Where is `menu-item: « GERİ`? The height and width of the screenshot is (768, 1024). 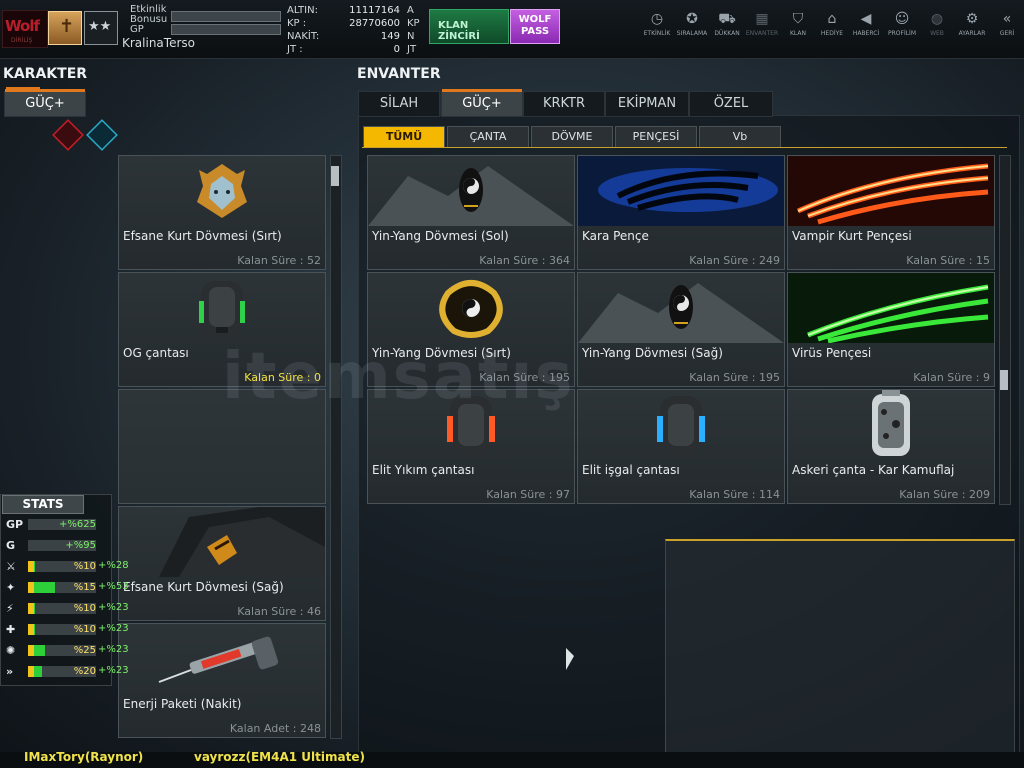 menu-item: « GERİ is located at coordinates (1007, 24).